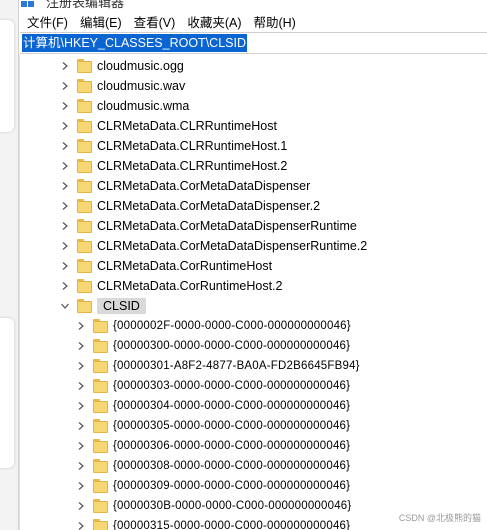 This screenshot has height=530, width=487. What do you see at coordinates (28, 4) in the screenshot?
I see `regedit-icon` at bounding box center [28, 4].